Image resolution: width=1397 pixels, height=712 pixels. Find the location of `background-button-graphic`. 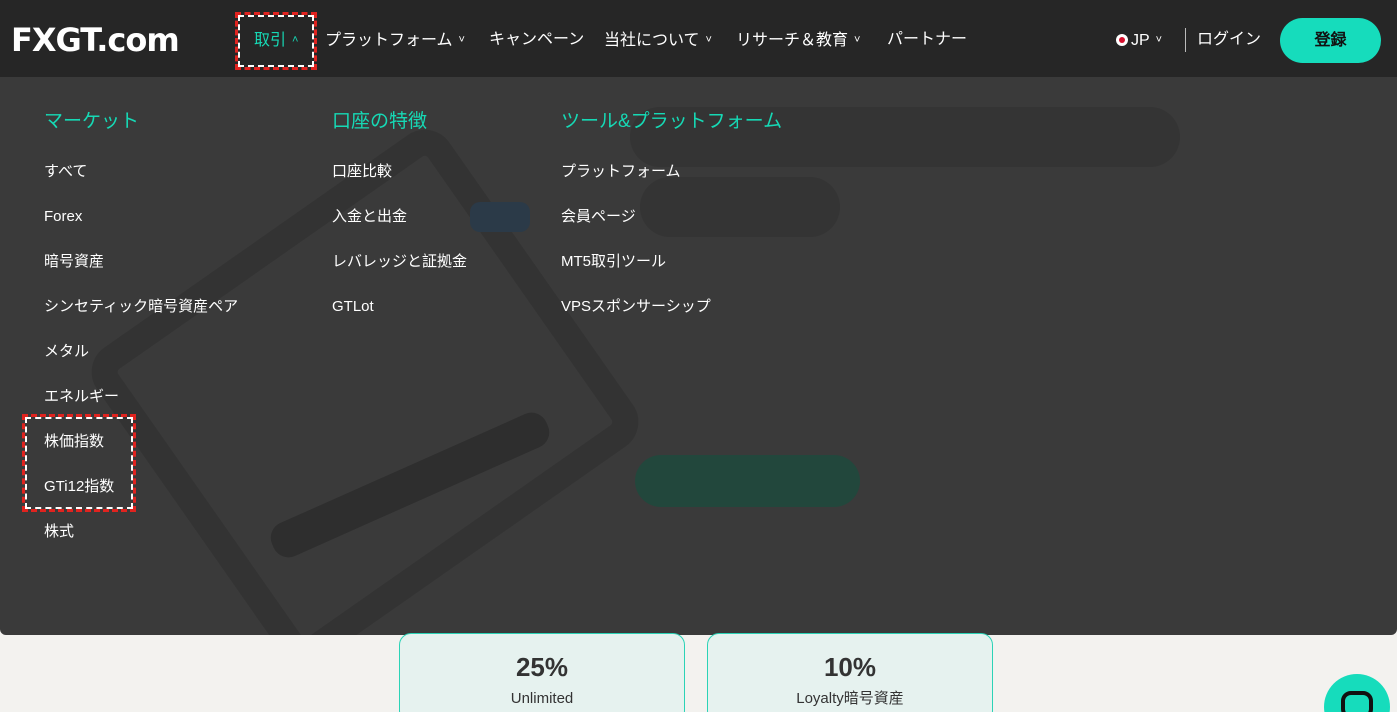

background-button-graphic is located at coordinates (747, 481).